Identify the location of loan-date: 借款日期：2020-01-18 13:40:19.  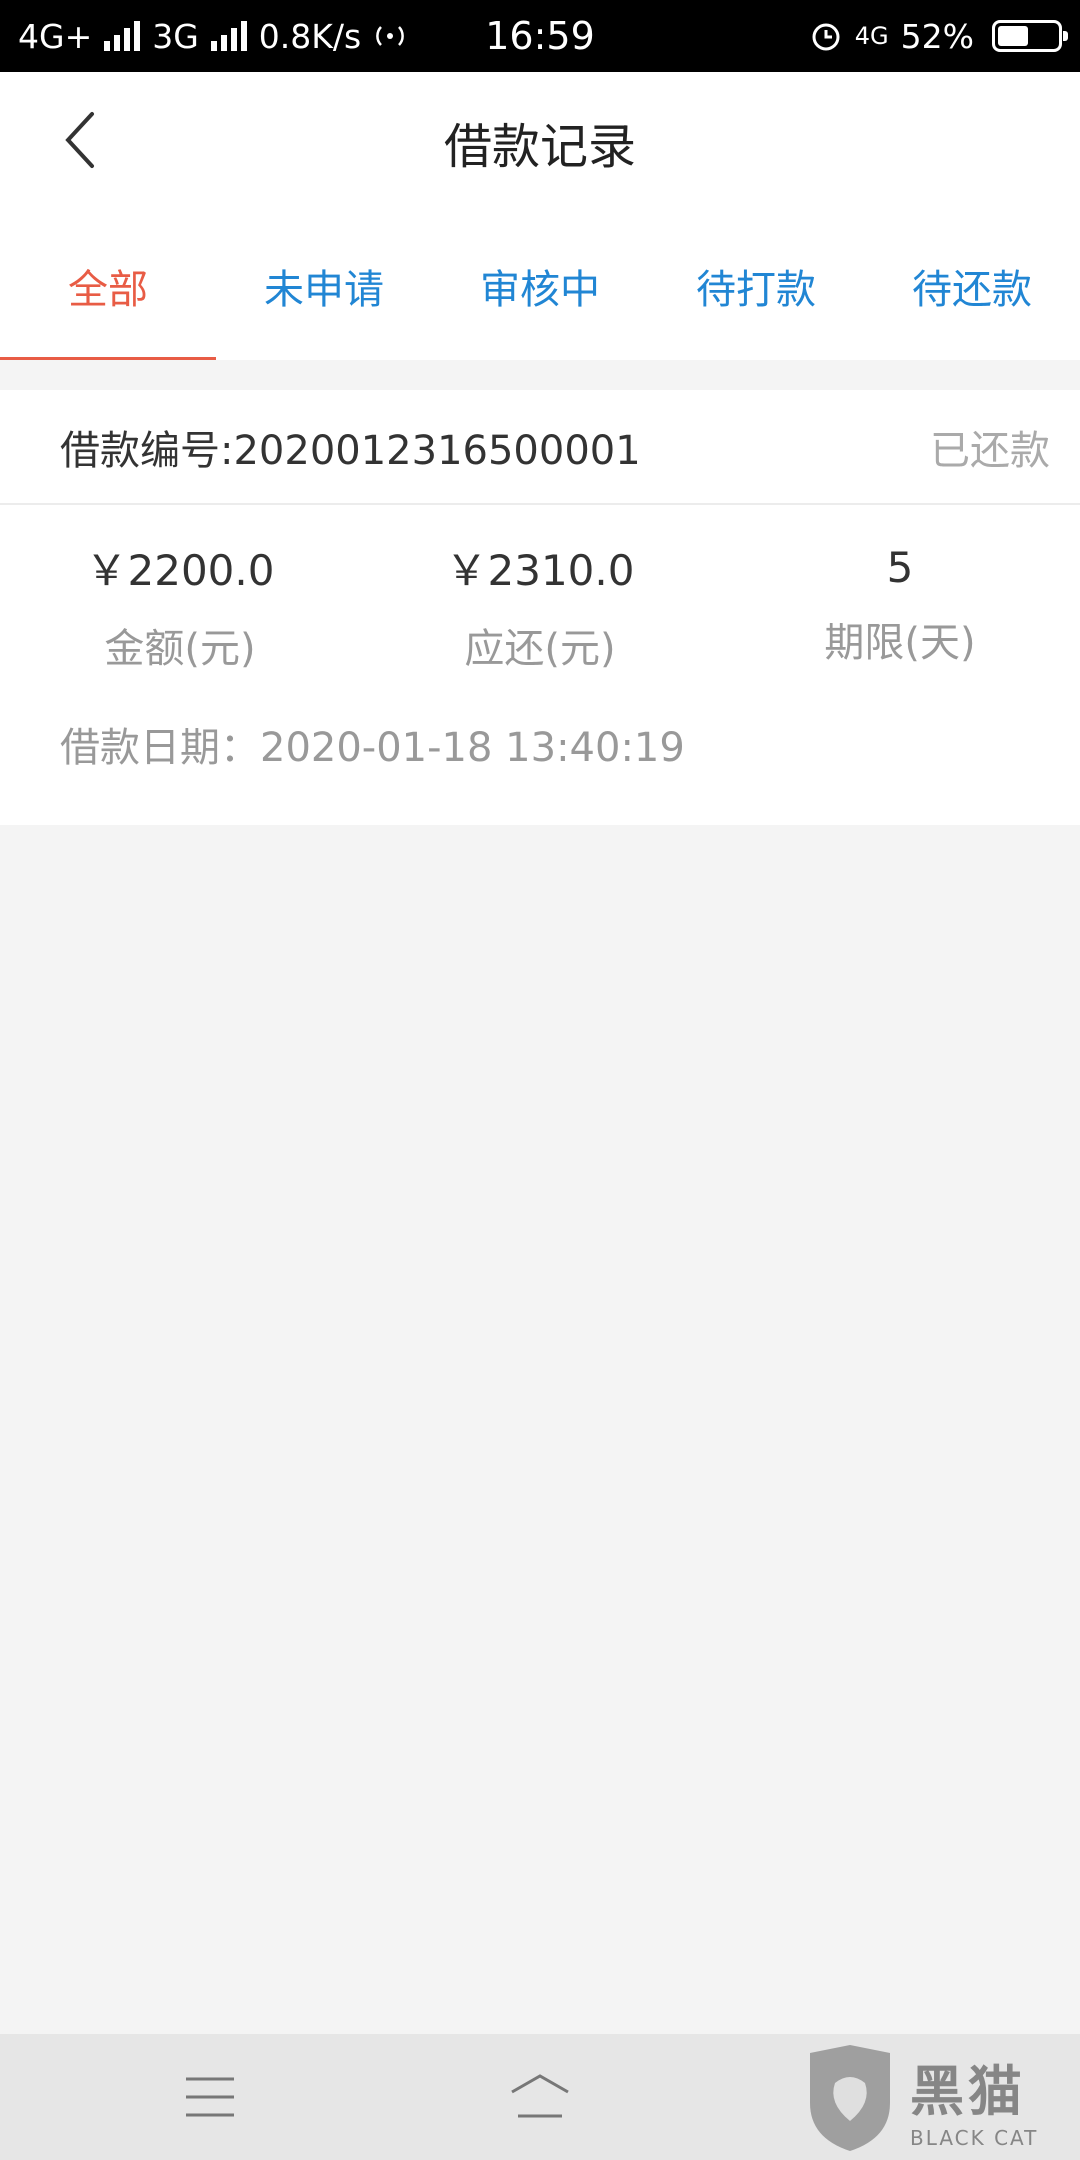
(372, 748).